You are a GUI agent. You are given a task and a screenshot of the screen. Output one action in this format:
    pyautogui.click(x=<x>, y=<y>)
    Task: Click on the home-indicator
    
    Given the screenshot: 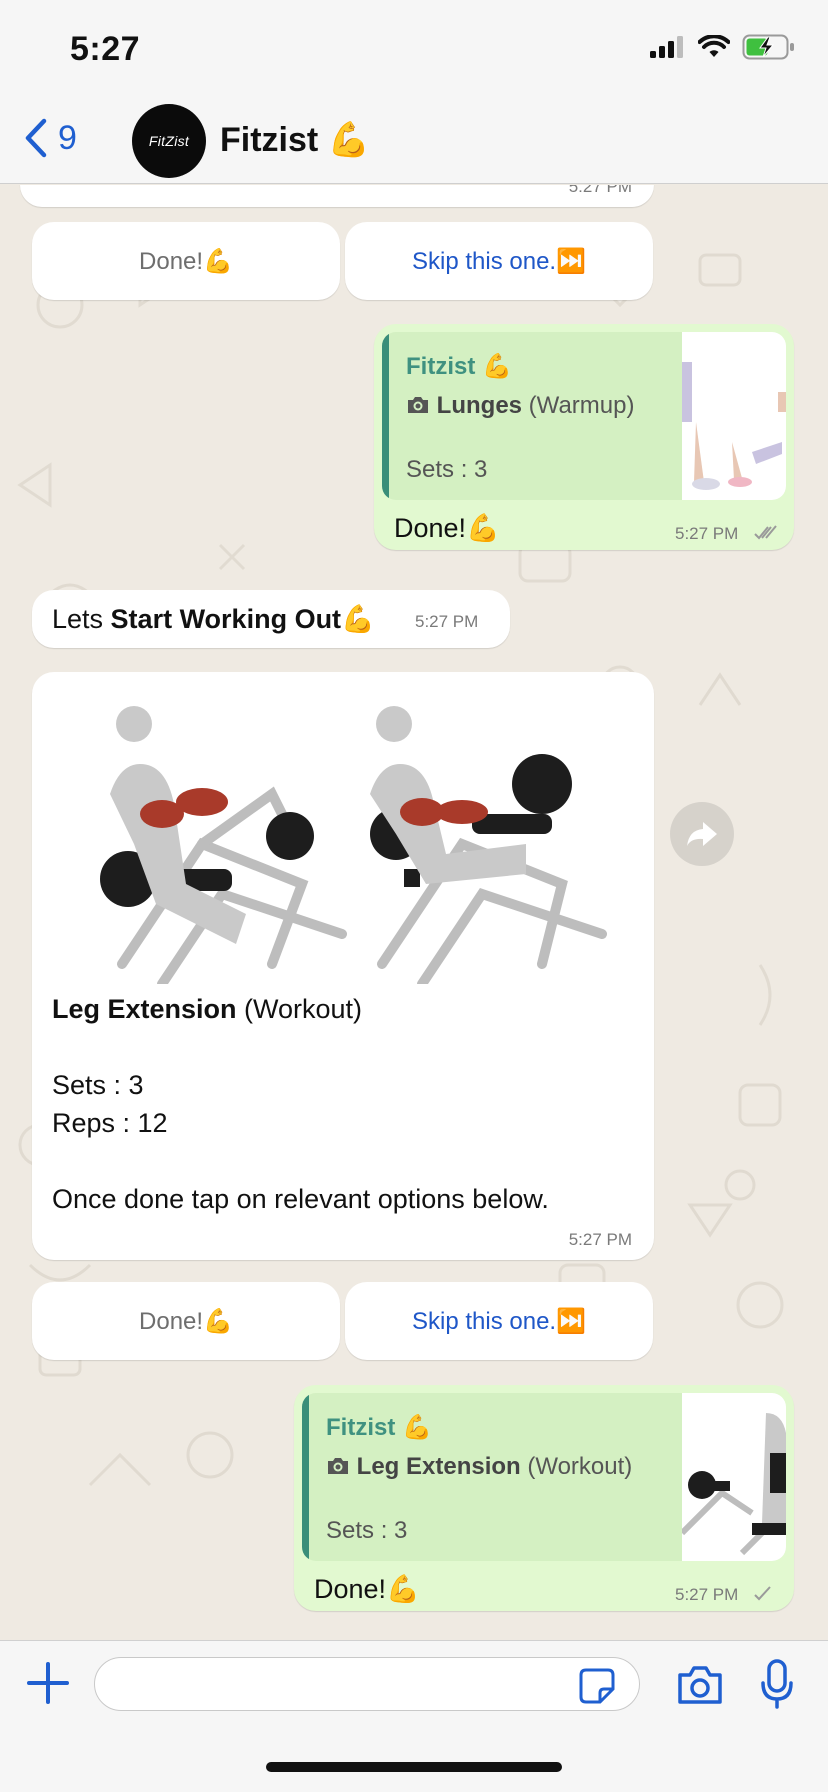 What is the action you would take?
    pyautogui.click(x=414, y=1767)
    